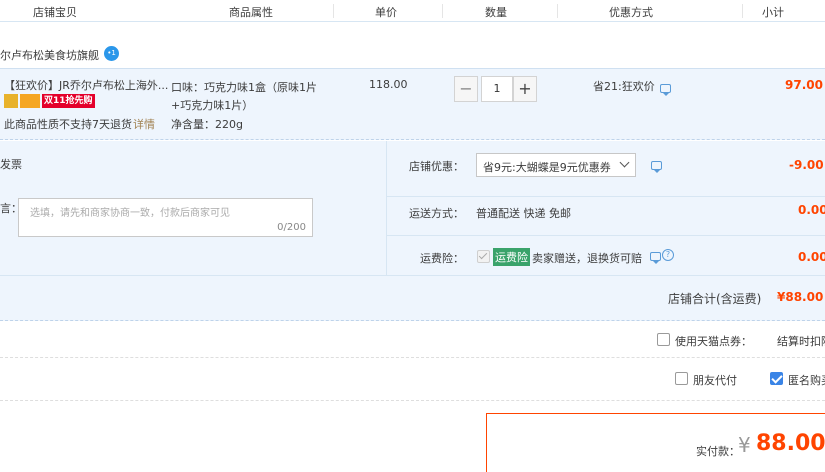 The image size is (825, 472). I want to click on shop-total-value: ¥88.00, so click(800, 297).